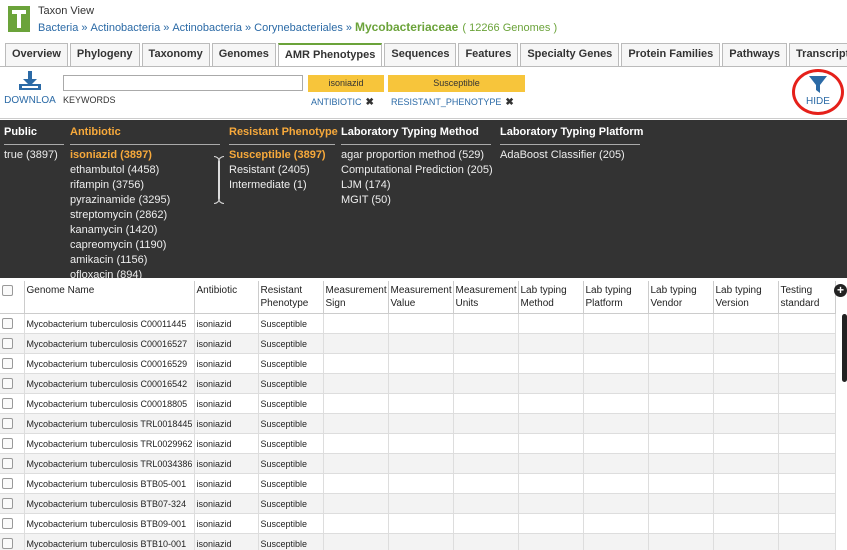 The image size is (847, 550). Describe the element at coordinates (486, 297) in the screenshot. I see `column-header-measurement-units: Measurement Units` at that location.